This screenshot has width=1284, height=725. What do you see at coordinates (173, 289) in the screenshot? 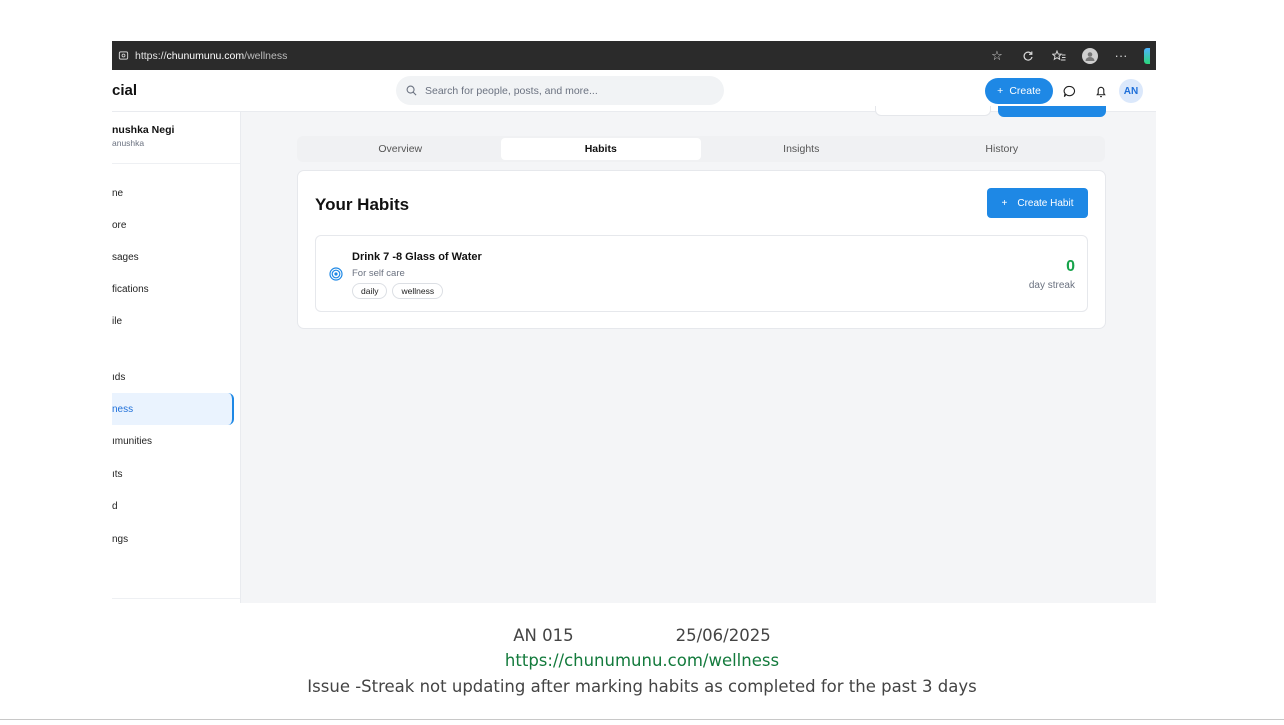
I see `sidebar-item-notifications: fications` at bounding box center [173, 289].